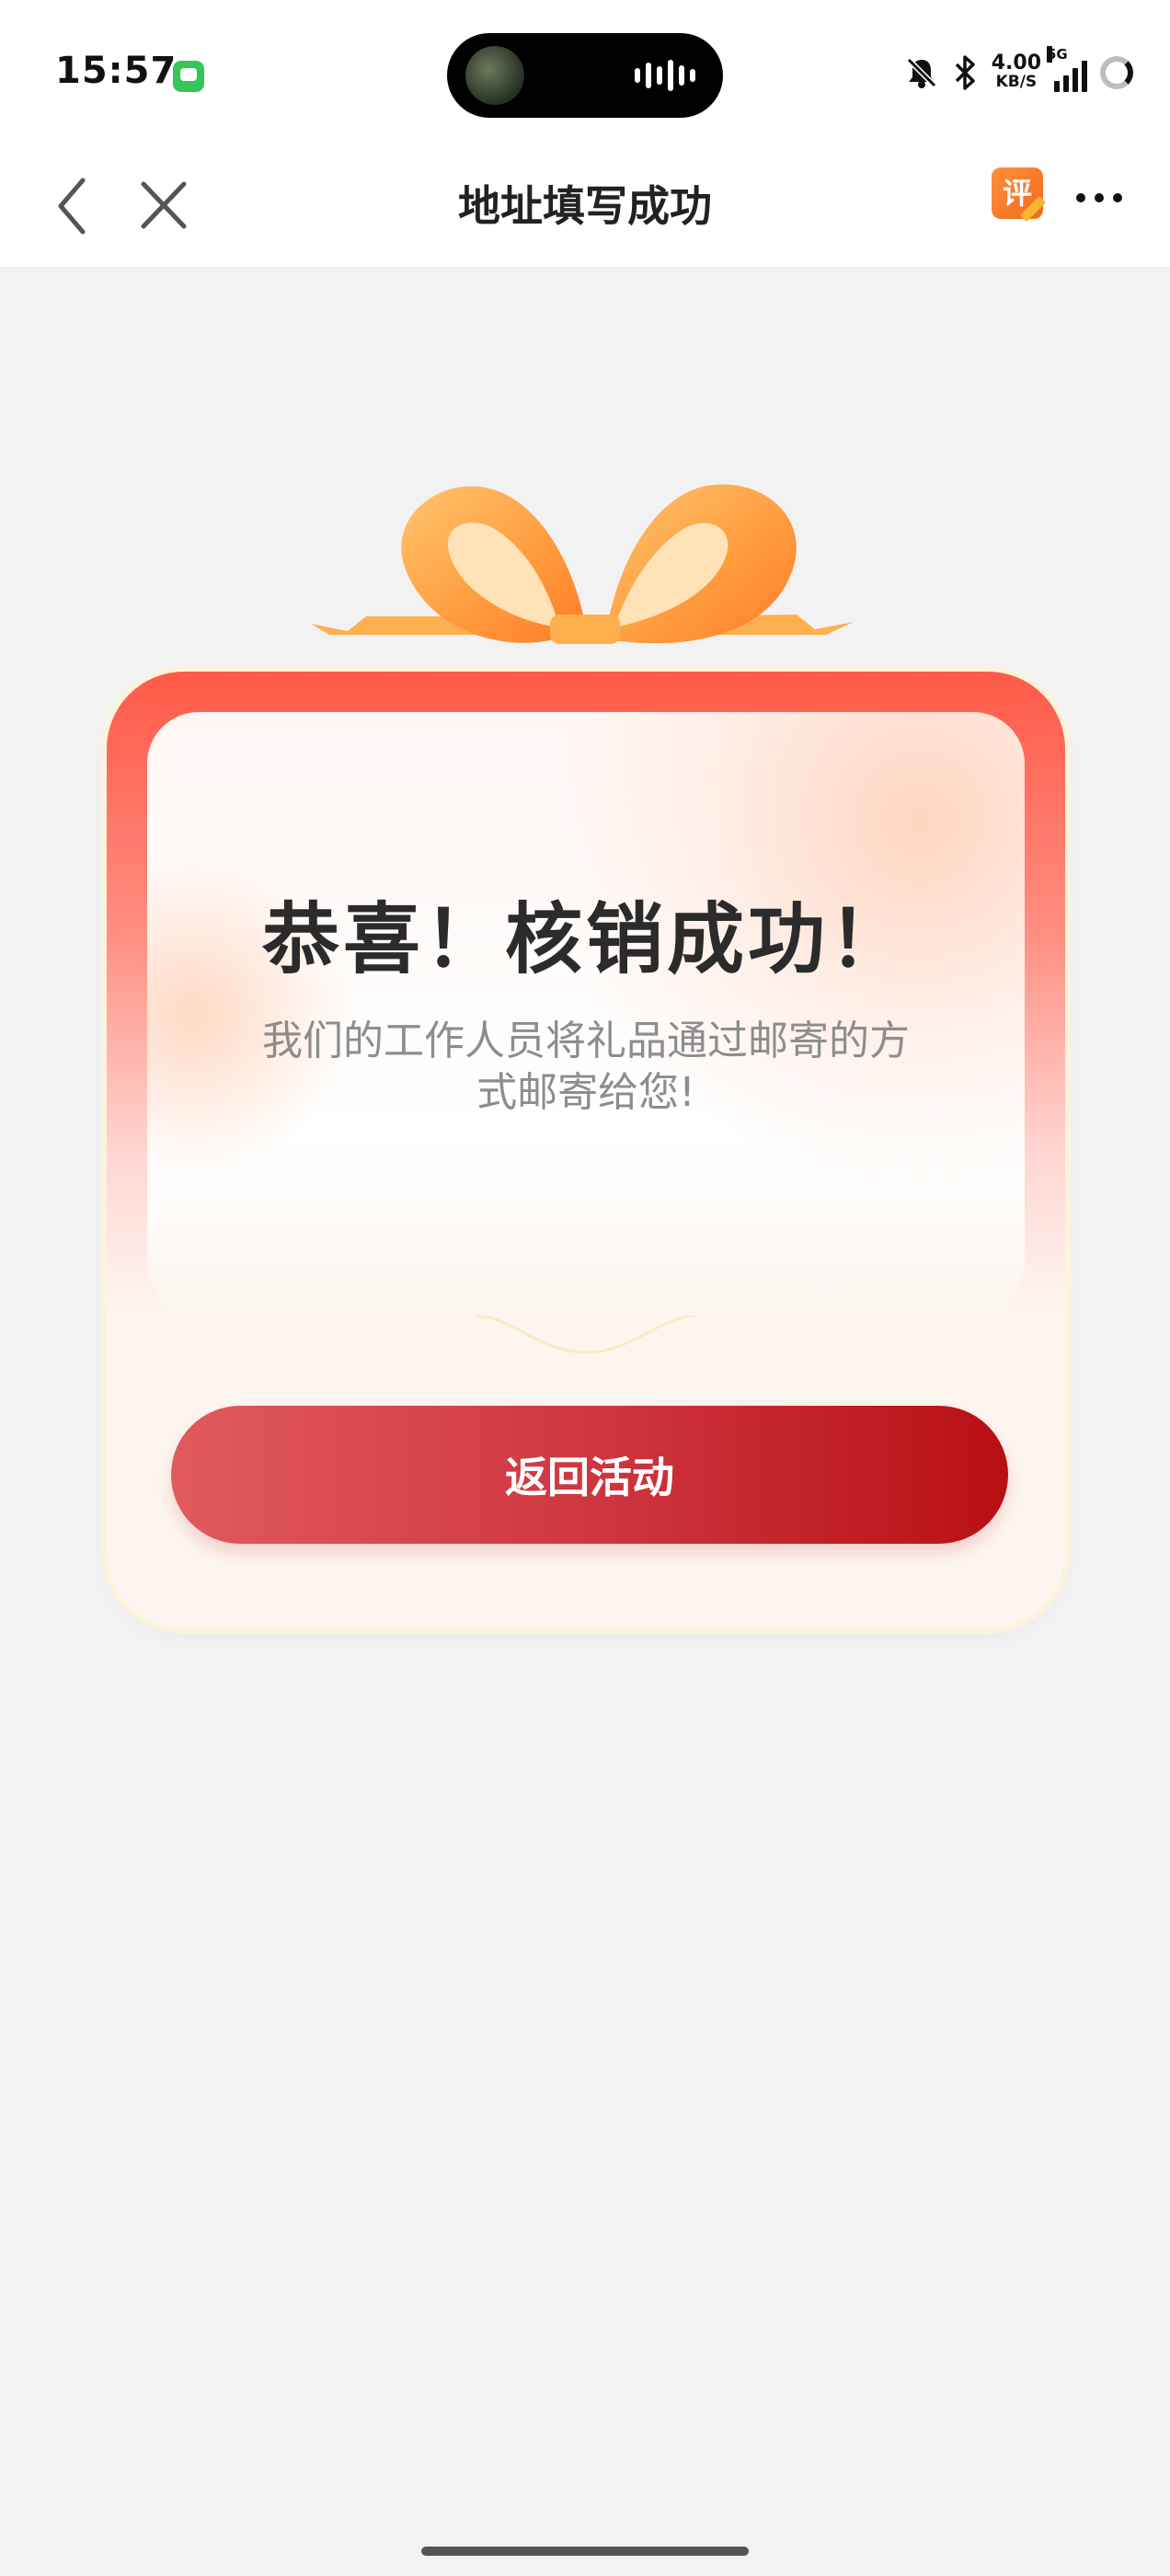 The height and width of the screenshot is (2576, 1170). What do you see at coordinates (582, 564) in the screenshot?
I see `gift-bow-icon` at bounding box center [582, 564].